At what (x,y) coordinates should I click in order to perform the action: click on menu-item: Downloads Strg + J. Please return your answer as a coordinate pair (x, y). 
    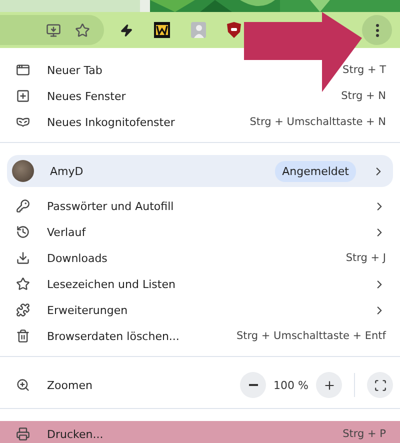
    Looking at the image, I should click on (200, 258).